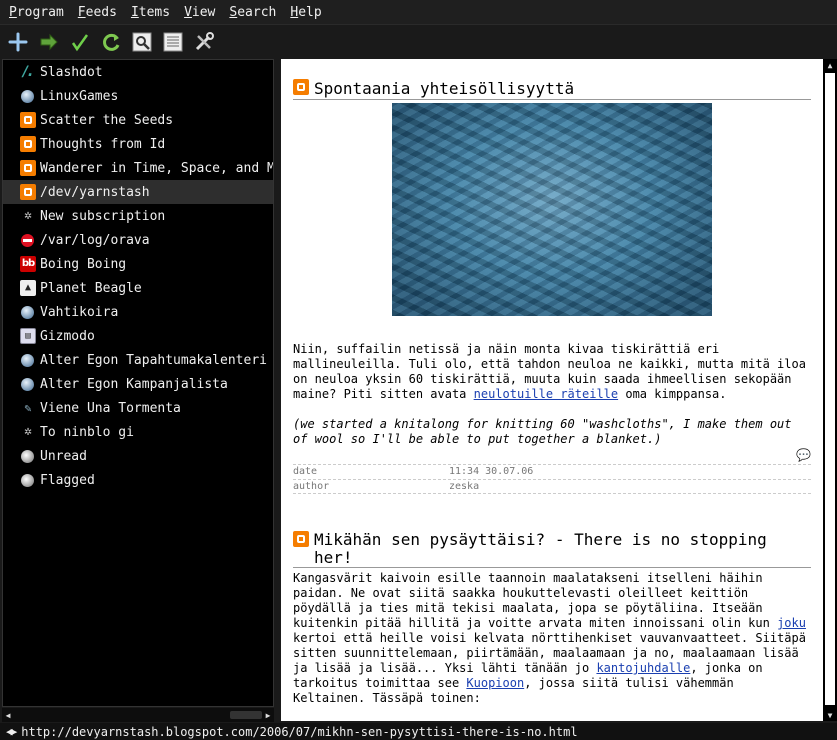  I want to click on knitting-photo, so click(552, 209).